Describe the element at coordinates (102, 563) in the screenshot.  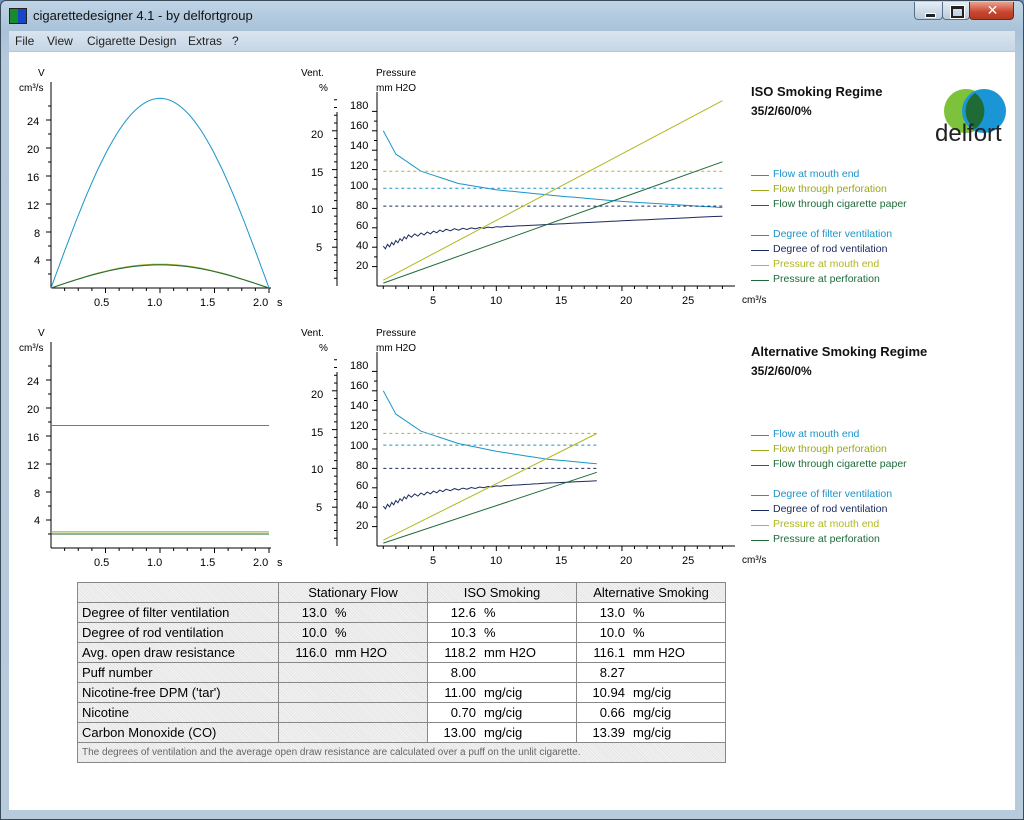
I see `t-tick: 0.5` at that location.